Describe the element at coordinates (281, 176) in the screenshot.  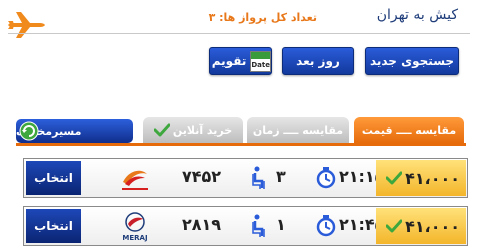
I see `available-seats: ۳` at that location.